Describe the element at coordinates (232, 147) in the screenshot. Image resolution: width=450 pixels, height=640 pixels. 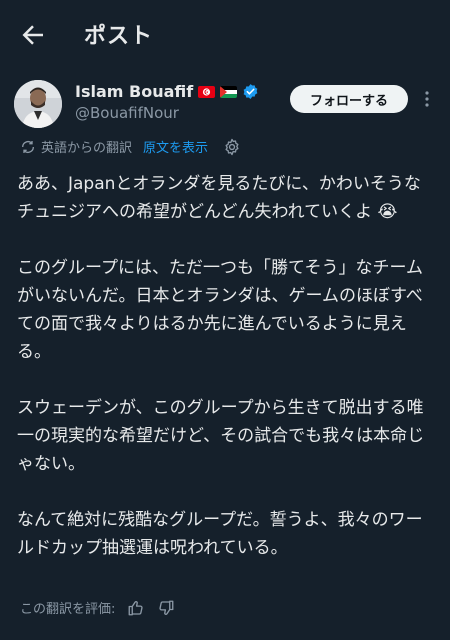
I see `gear-icon` at that location.